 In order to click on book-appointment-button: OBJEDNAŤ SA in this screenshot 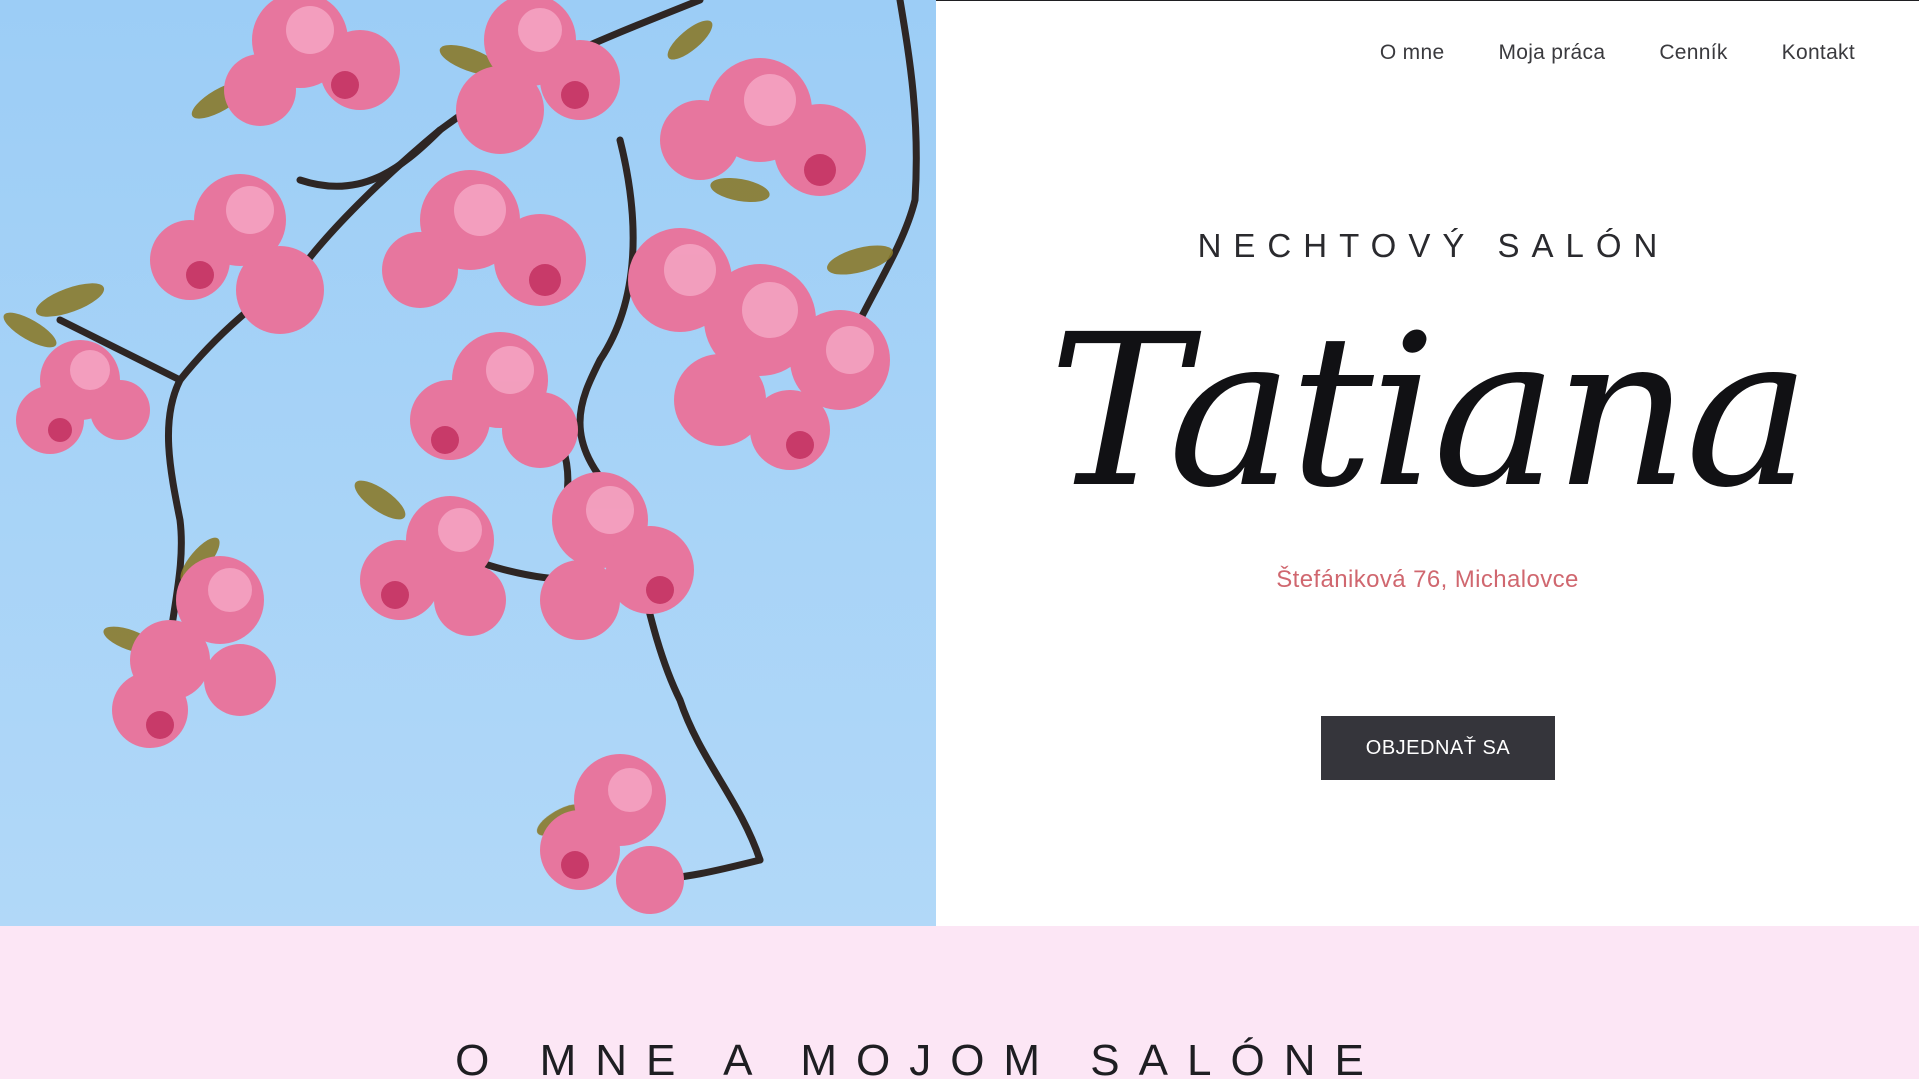, I will do `click(1438, 748)`.